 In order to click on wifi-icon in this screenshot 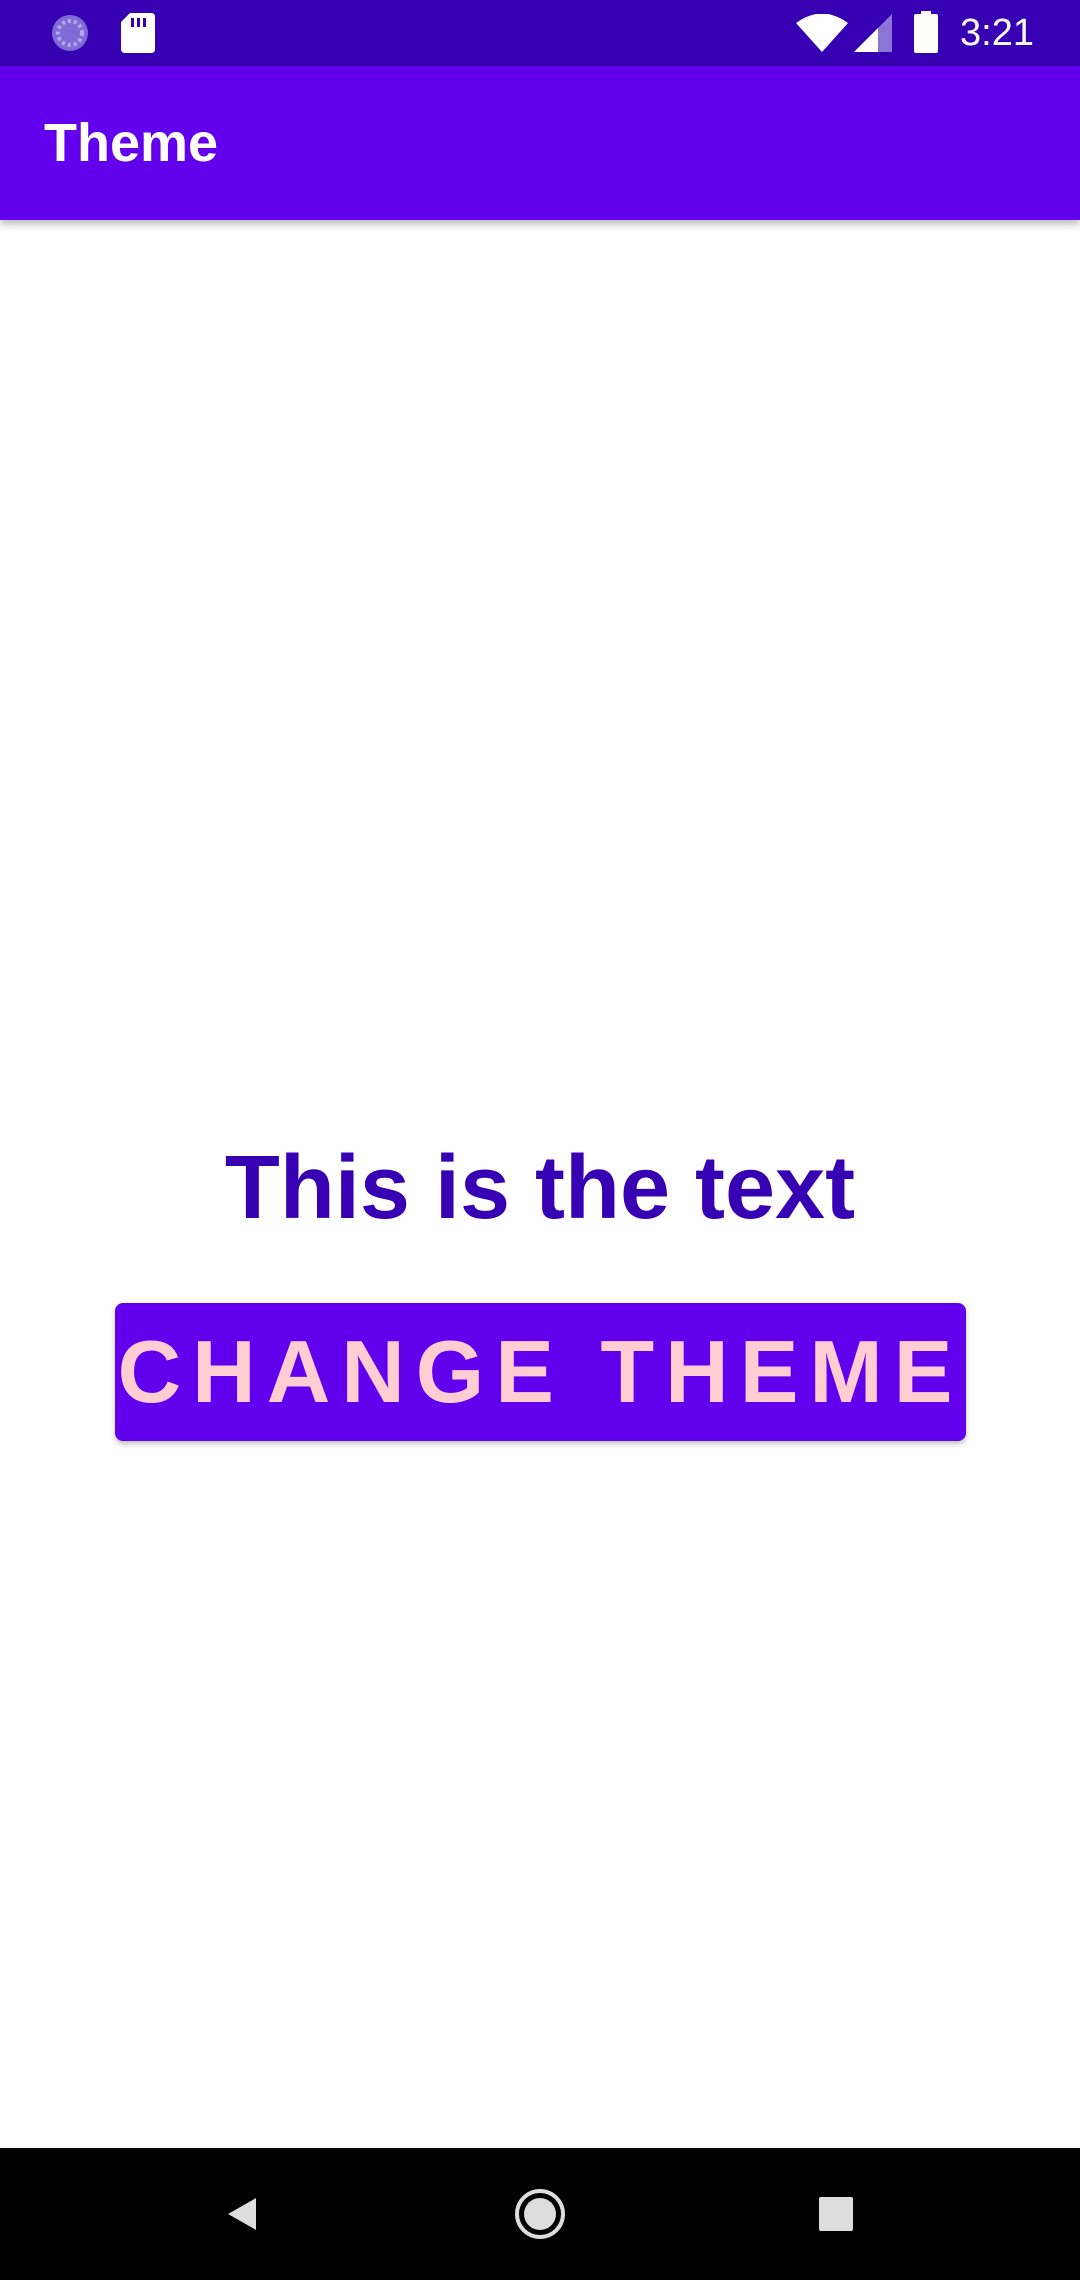, I will do `click(822, 35)`.